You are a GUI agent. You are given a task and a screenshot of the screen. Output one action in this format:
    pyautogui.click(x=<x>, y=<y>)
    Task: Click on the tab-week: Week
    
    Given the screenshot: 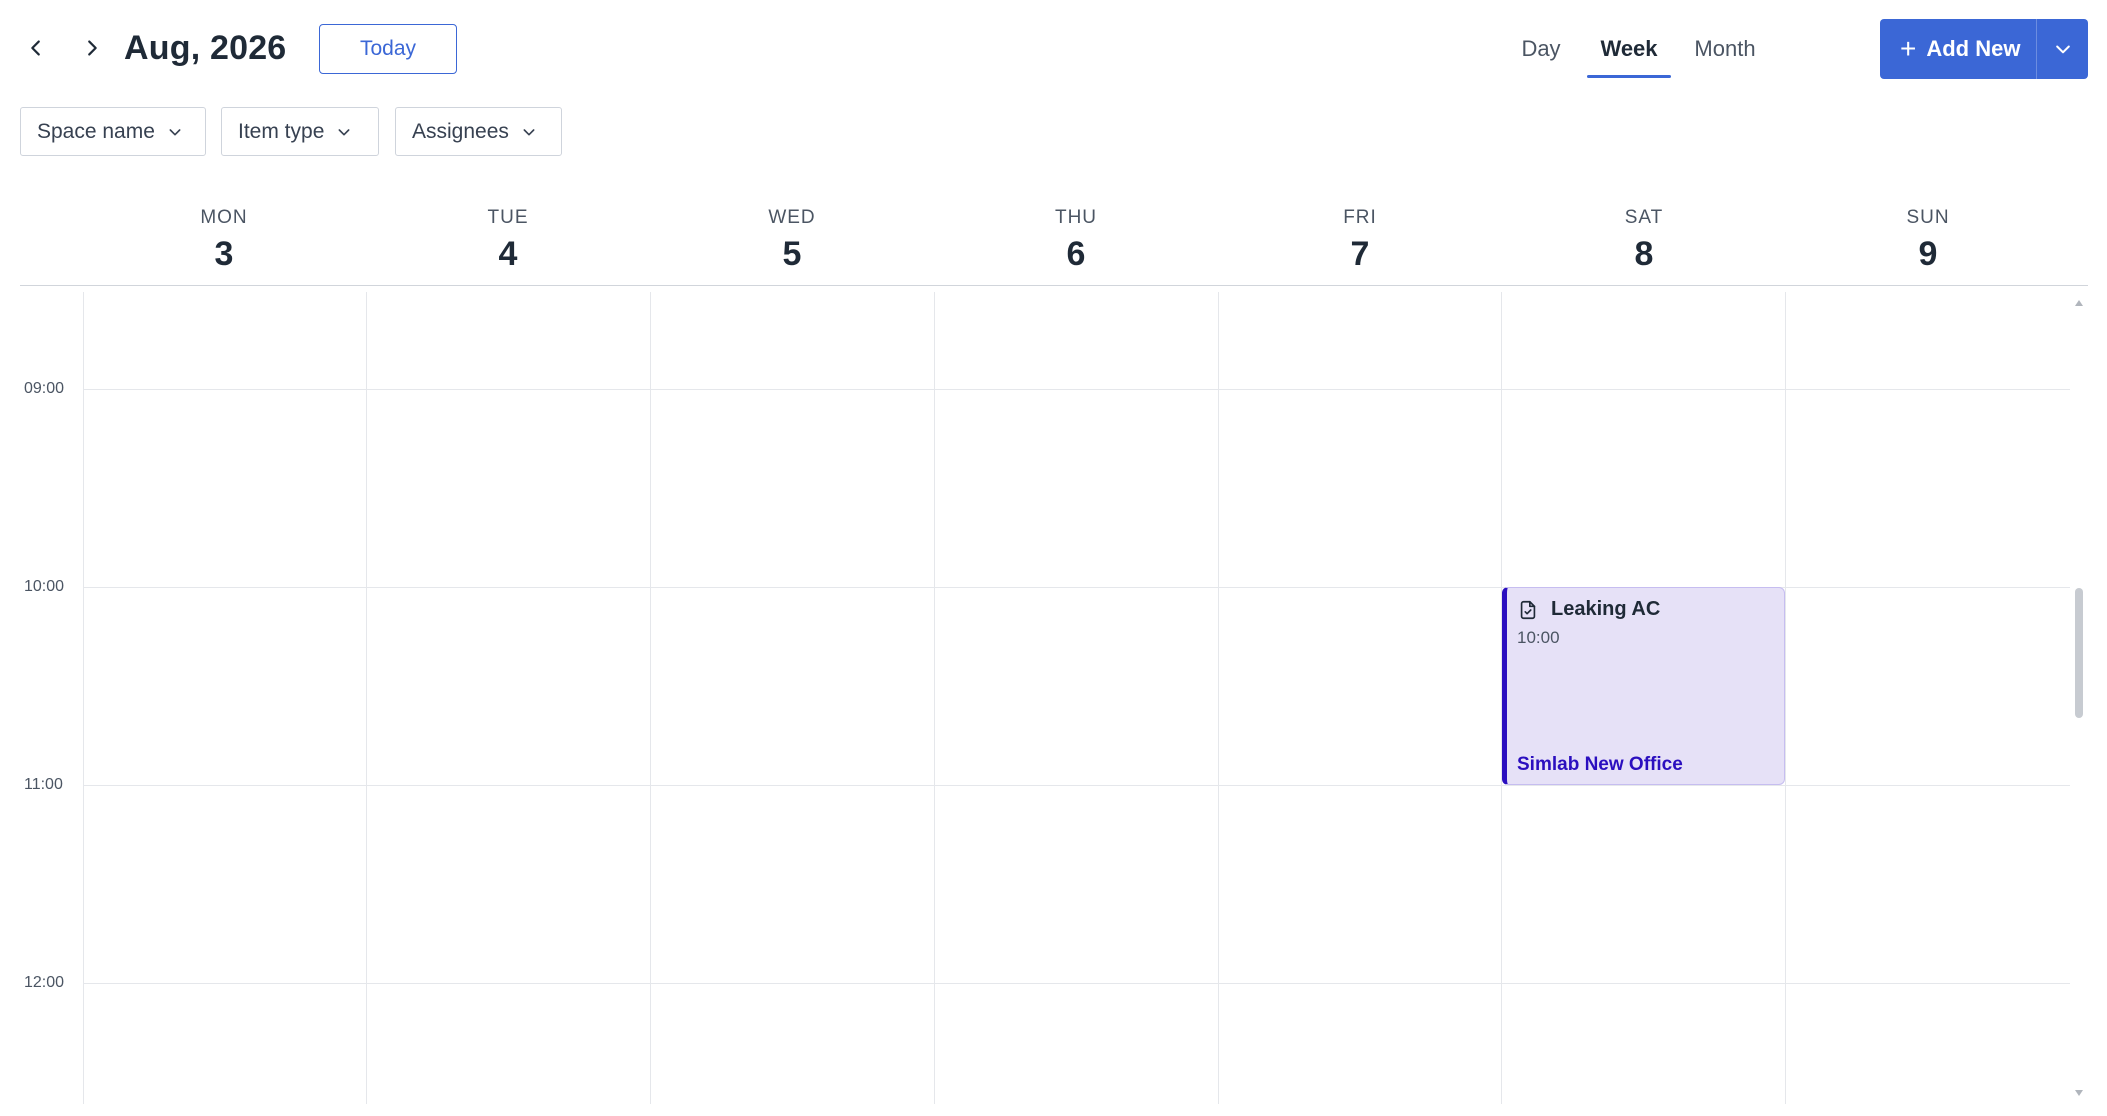 What is the action you would take?
    pyautogui.click(x=1629, y=53)
    